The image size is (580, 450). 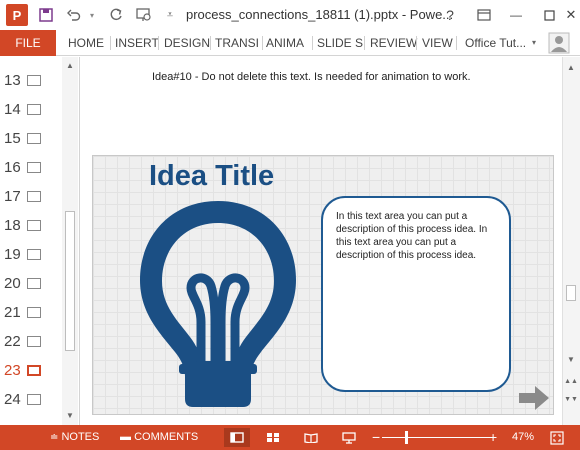 I want to click on thumbnail-item: 18, so click(x=31, y=226).